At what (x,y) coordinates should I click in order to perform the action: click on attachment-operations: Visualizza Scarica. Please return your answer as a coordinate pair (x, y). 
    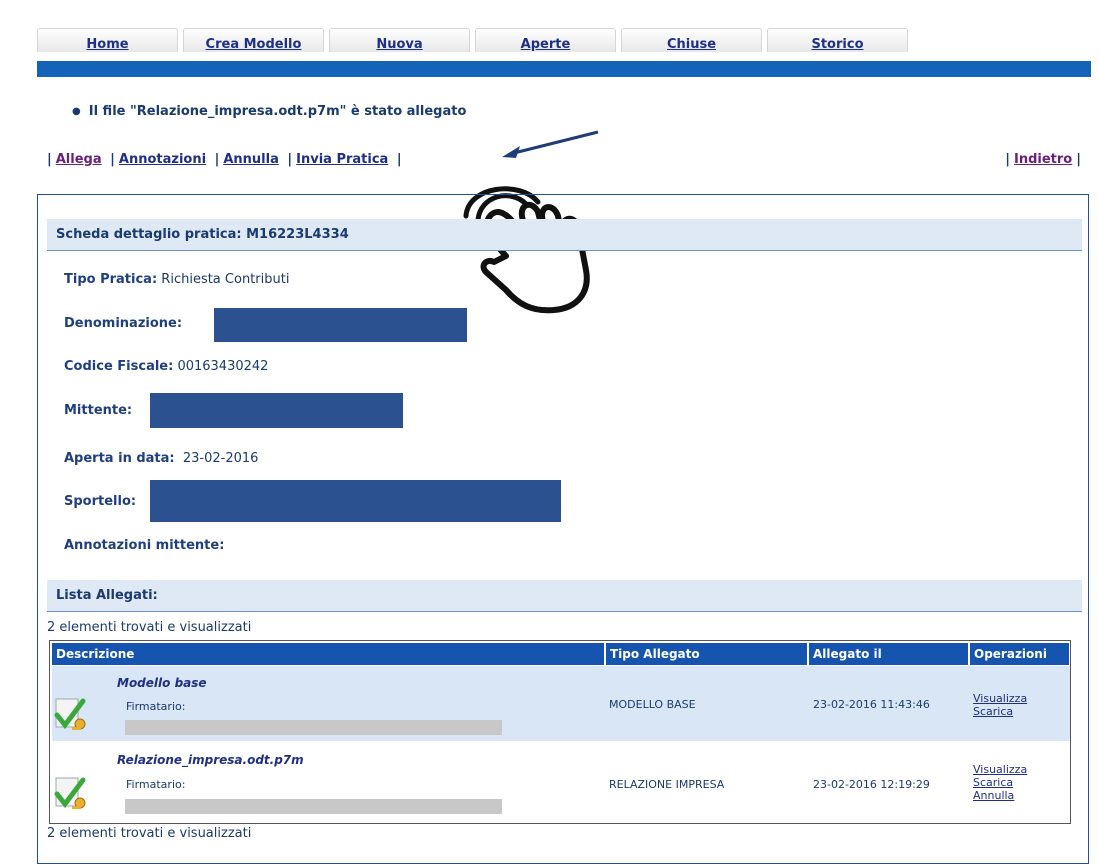
    Looking at the image, I should click on (1000, 705).